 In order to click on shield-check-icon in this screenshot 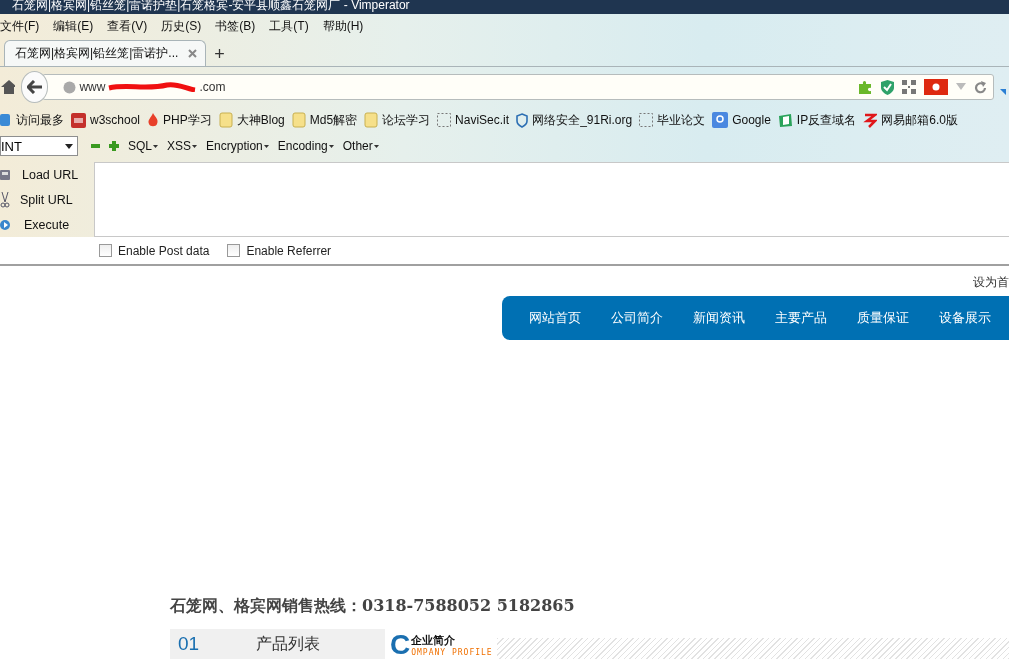, I will do `click(888, 87)`.